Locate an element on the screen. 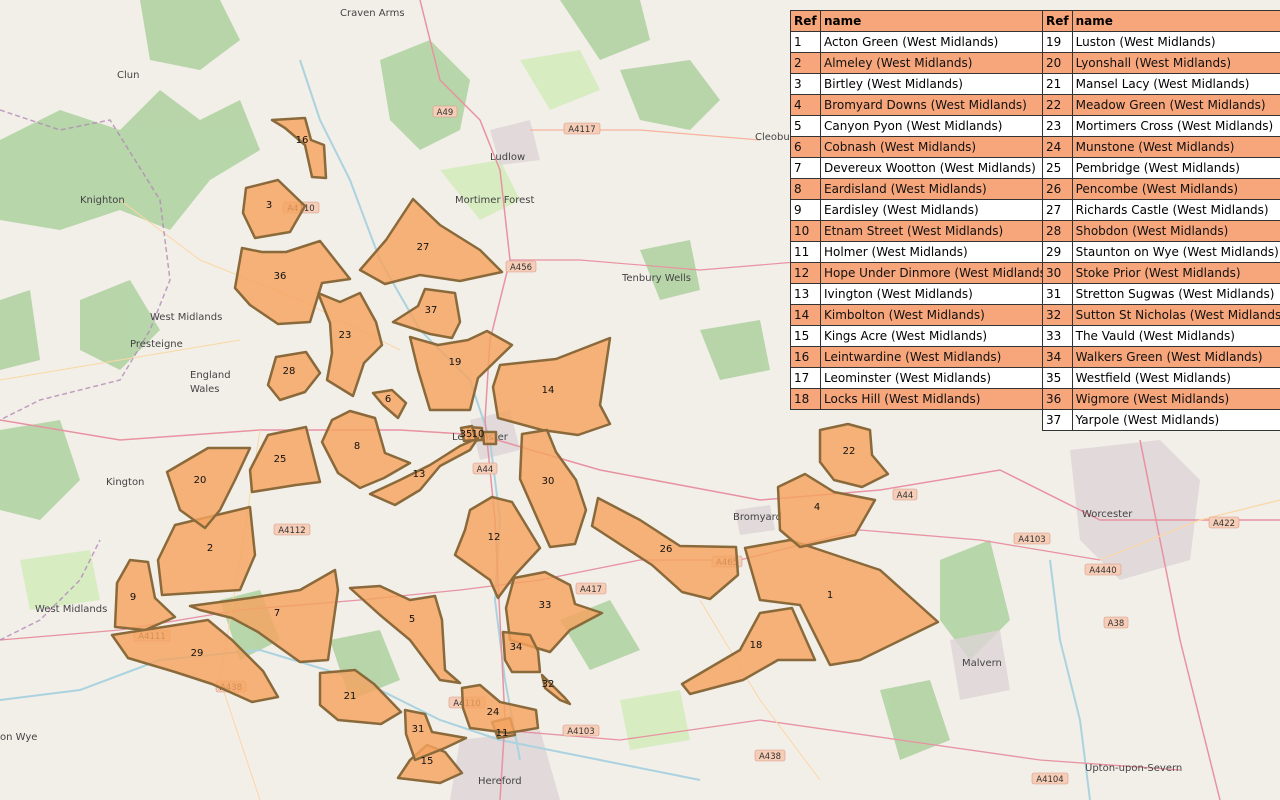 This screenshot has height=800, width=1280. legend-row: 6 Cobnash (West Midlands) is located at coordinates (922, 147).